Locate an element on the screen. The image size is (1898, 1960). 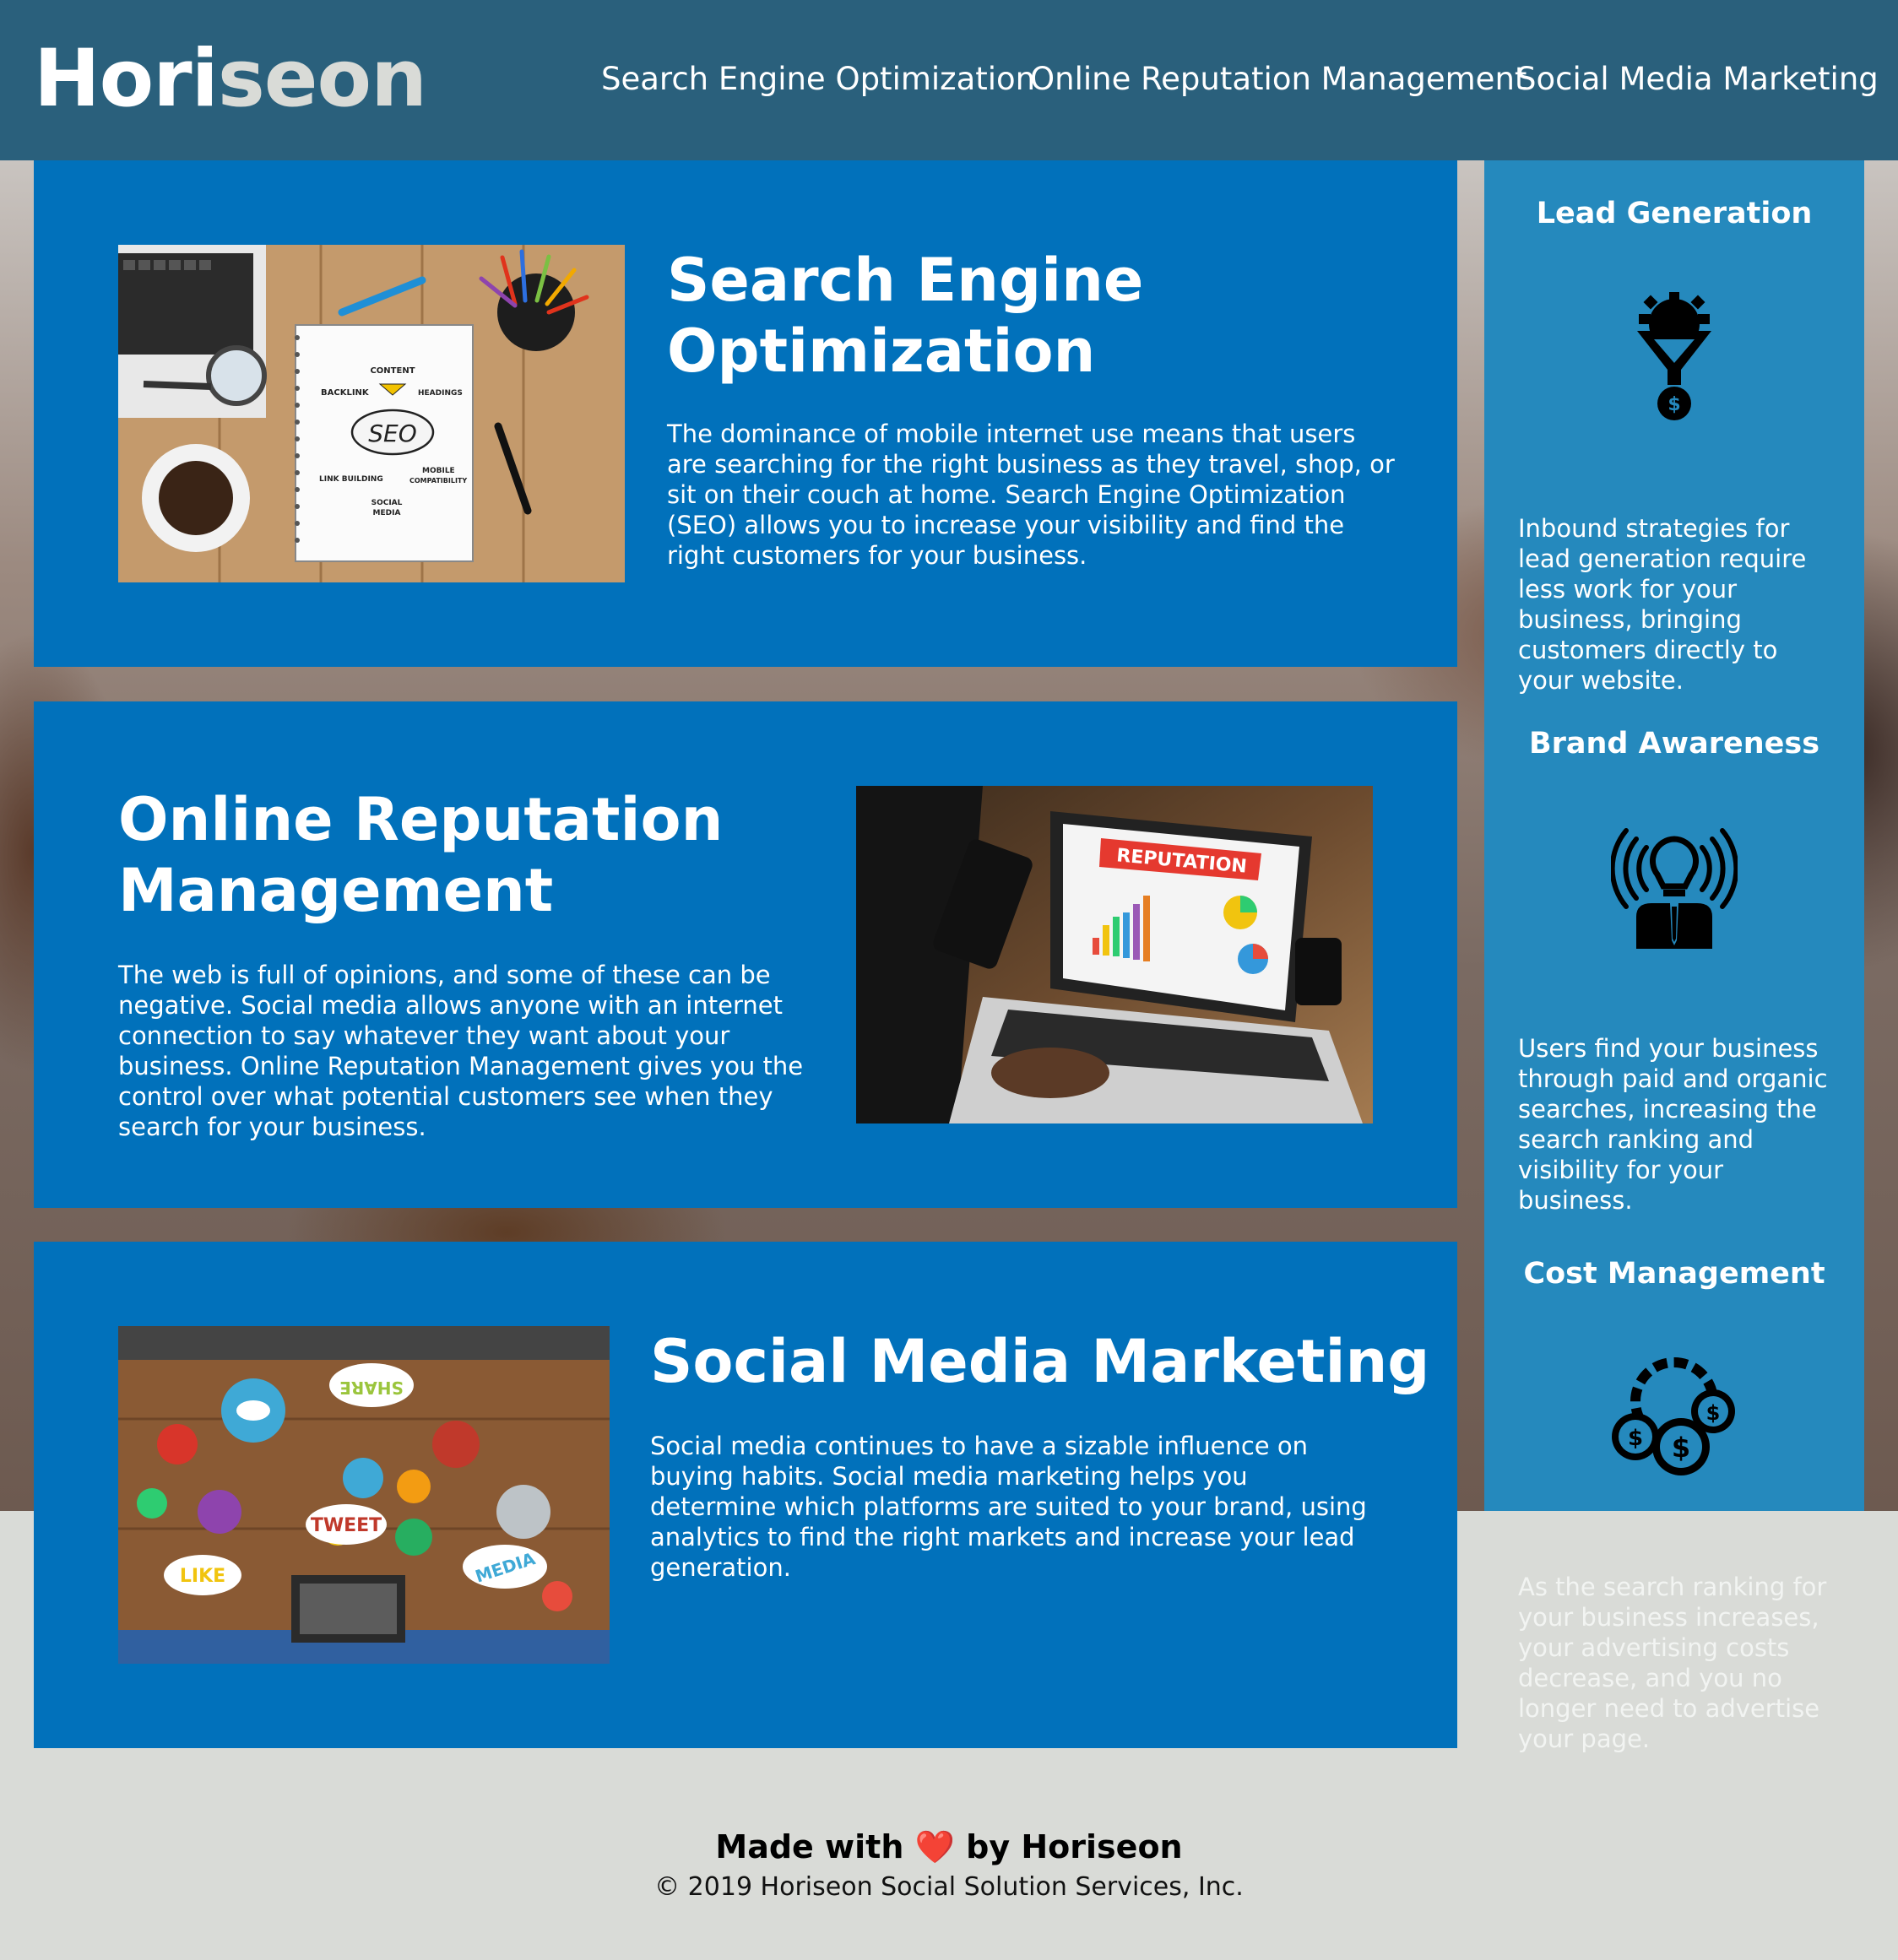
seo-image-label-link-building: LINK BUILDING is located at coordinates (351, 479).